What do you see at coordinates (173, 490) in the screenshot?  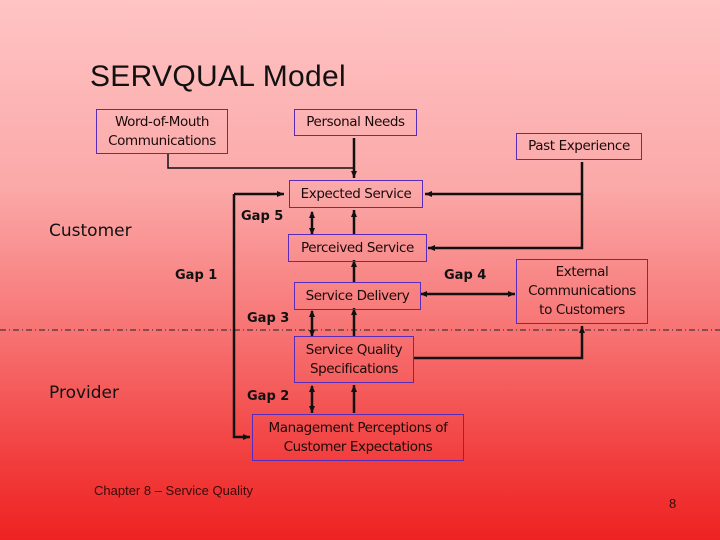 I see `footer-chapter-text: Chapter 8 – Service Quality` at bounding box center [173, 490].